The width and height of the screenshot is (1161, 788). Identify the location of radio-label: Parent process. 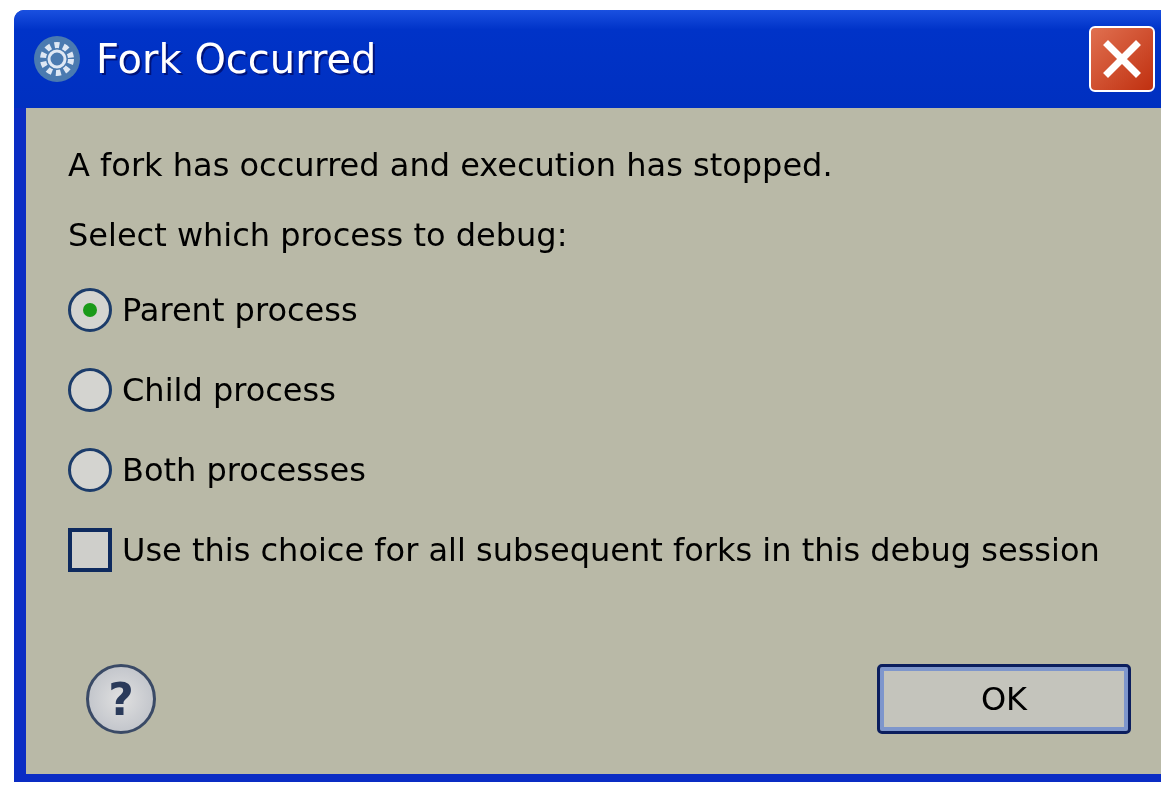
(240, 310).